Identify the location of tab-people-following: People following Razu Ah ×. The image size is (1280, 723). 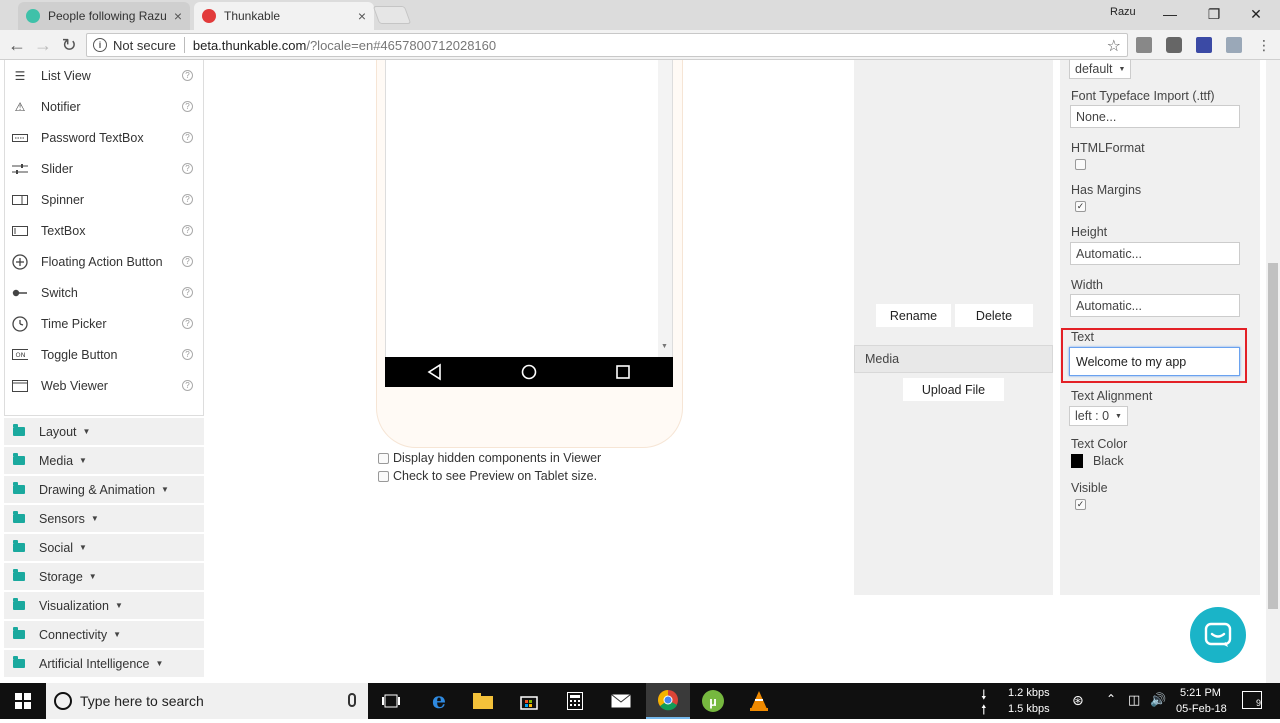
(104, 16).